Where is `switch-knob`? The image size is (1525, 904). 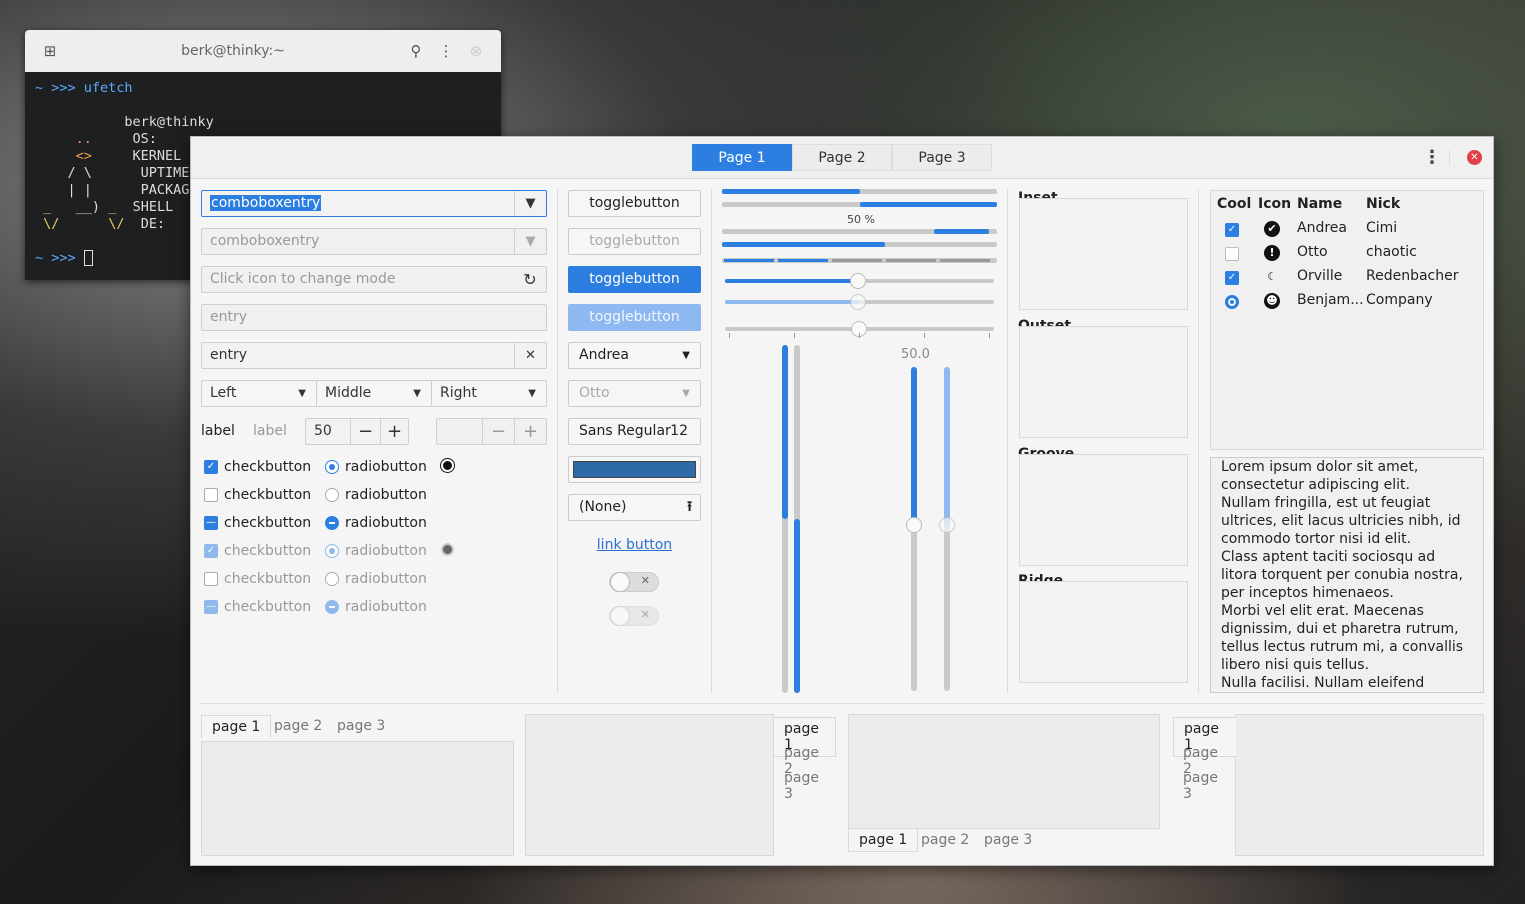 switch-knob is located at coordinates (620, 582).